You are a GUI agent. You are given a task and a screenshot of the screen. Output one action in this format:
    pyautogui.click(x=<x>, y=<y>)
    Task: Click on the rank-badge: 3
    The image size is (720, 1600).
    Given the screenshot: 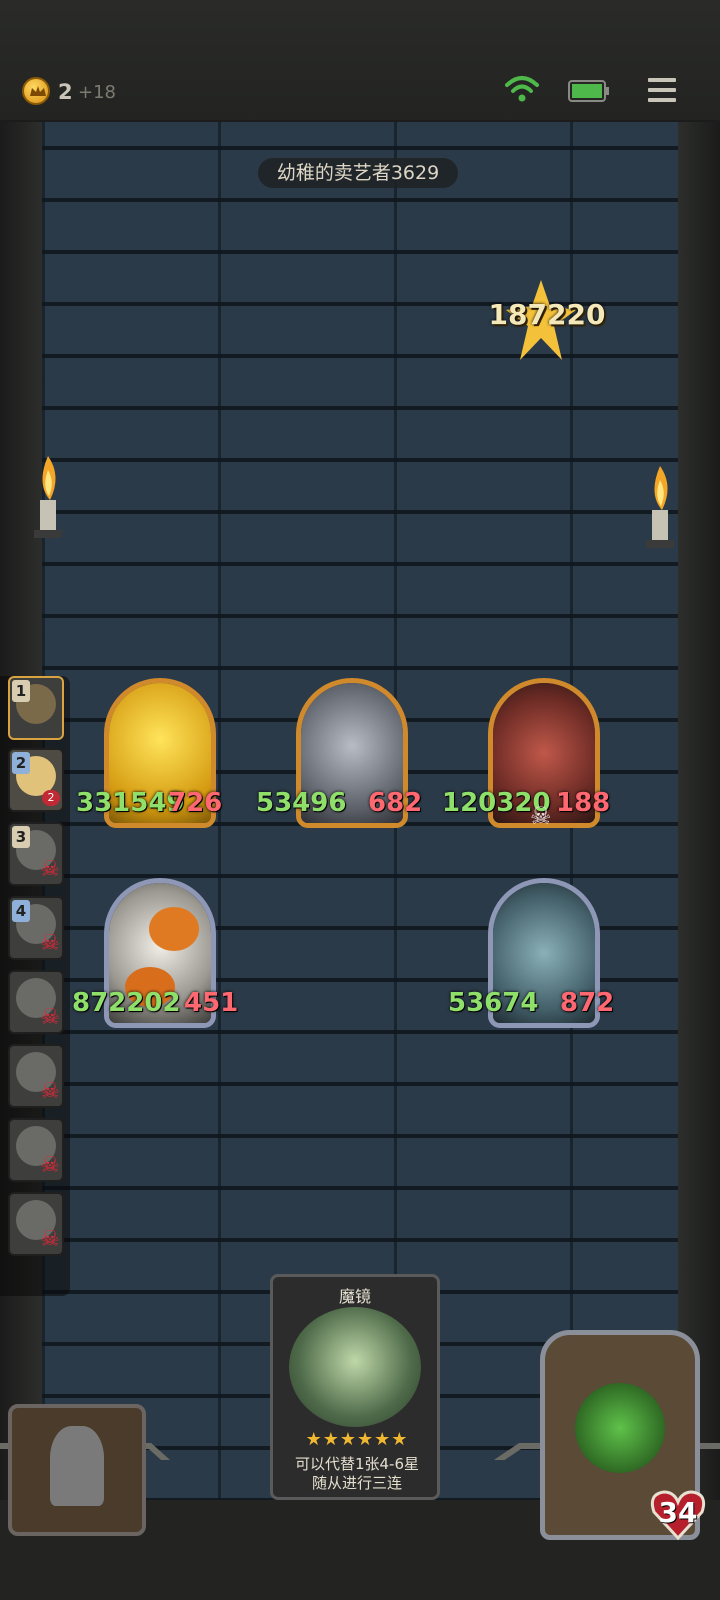 What is the action you would take?
    pyautogui.click(x=21, y=837)
    